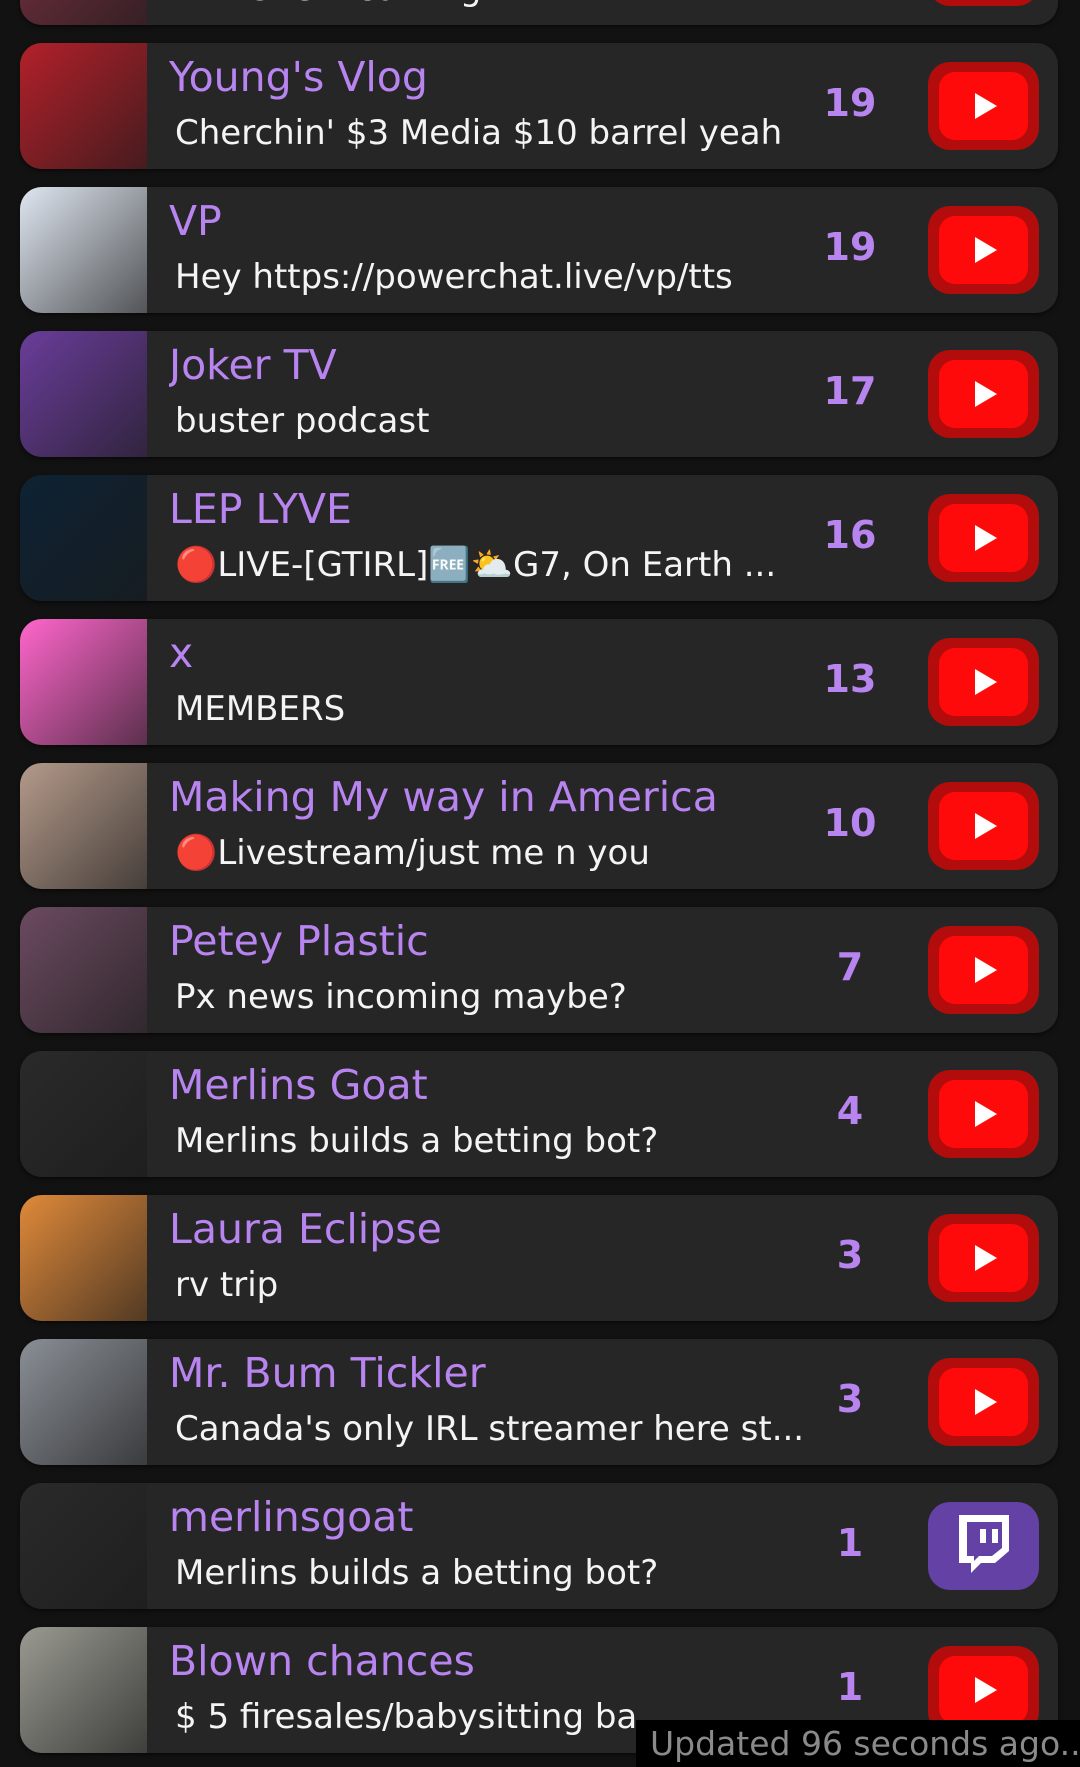  What do you see at coordinates (539, 1258) in the screenshot?
I see `stream-card: Laura Eclipse rv trip 3` at bounding box center [539, 1258].